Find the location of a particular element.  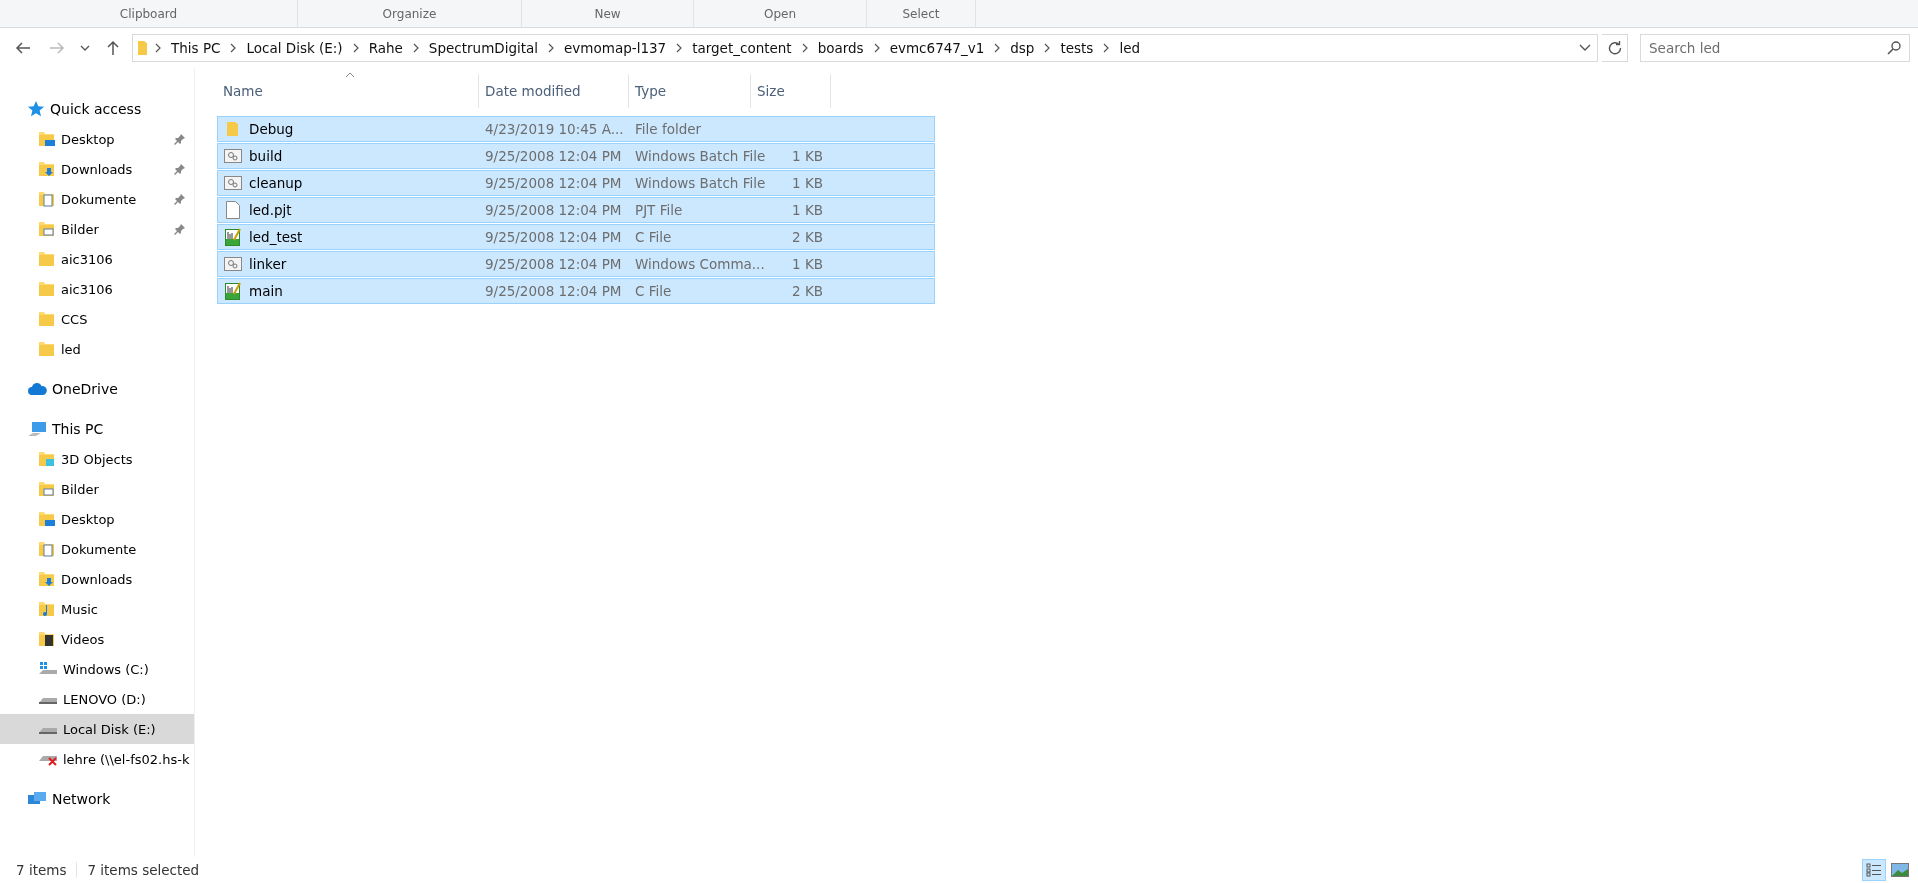

details-view-button is located at coordinates (1874, 870).